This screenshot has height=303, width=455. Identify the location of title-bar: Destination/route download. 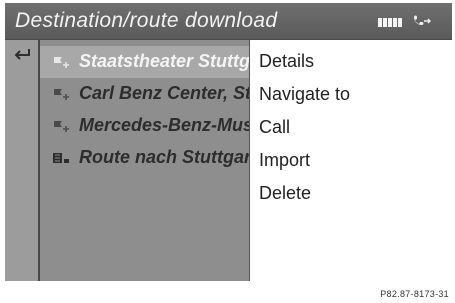
(228, 21).